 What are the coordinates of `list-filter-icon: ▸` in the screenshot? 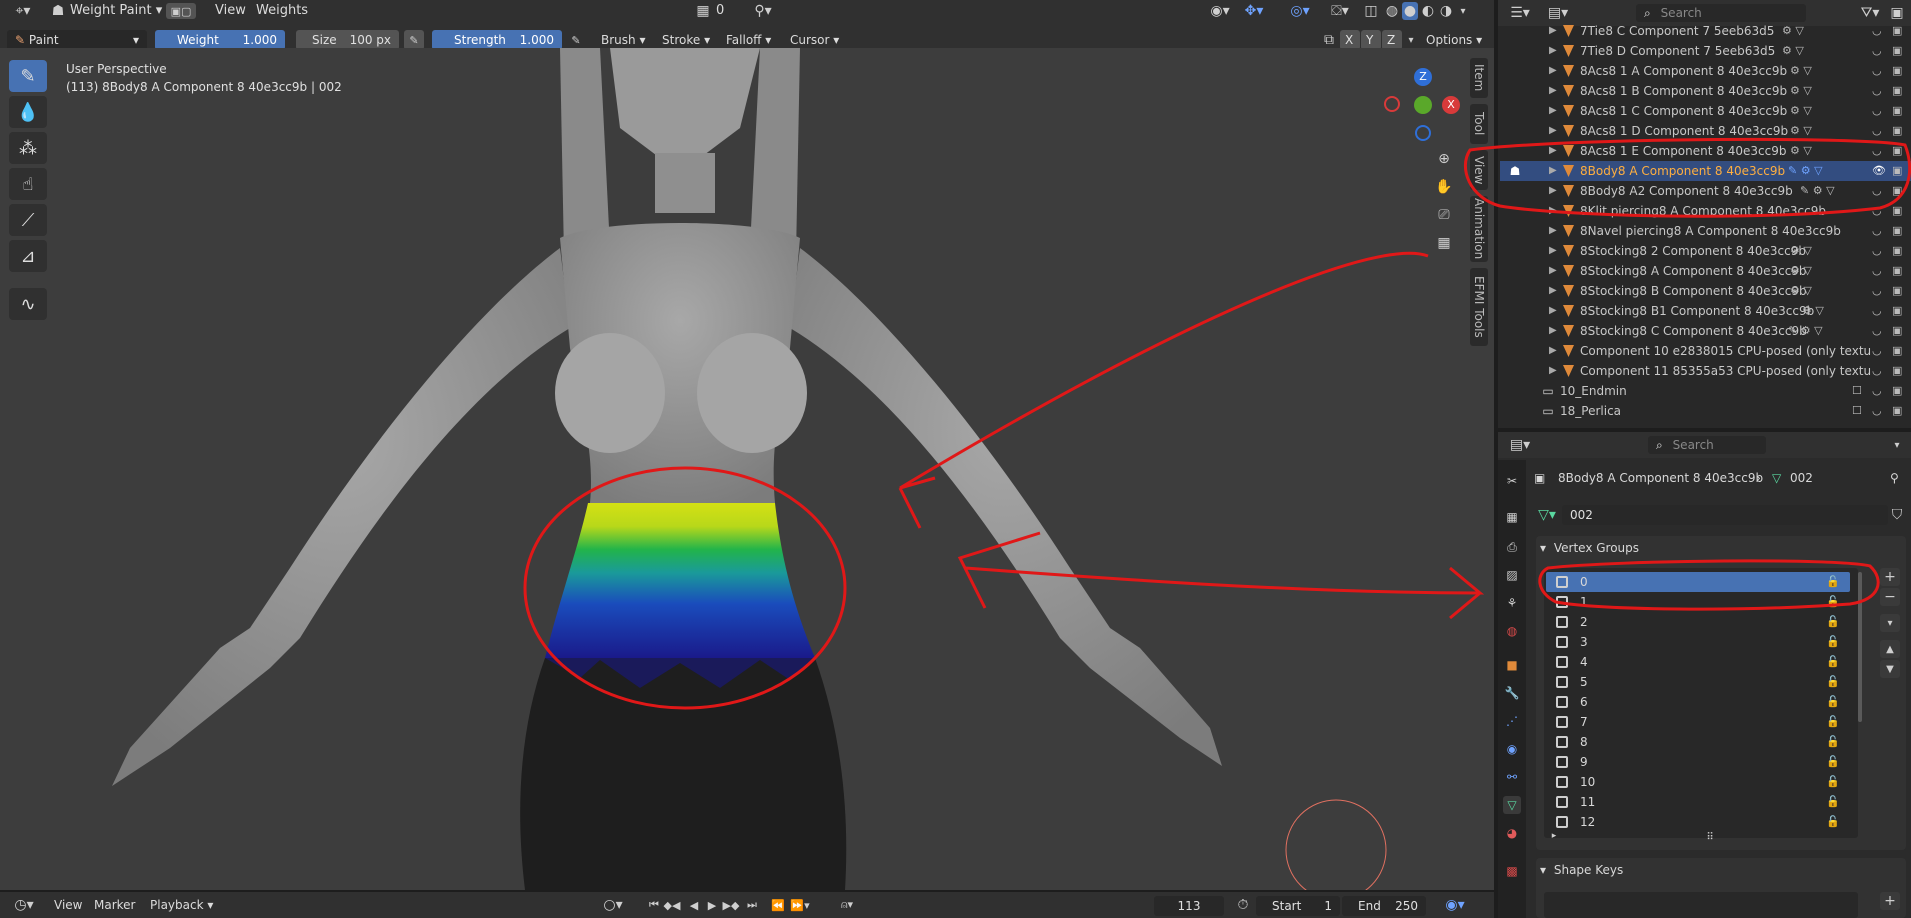 It's located at (1554, 836).